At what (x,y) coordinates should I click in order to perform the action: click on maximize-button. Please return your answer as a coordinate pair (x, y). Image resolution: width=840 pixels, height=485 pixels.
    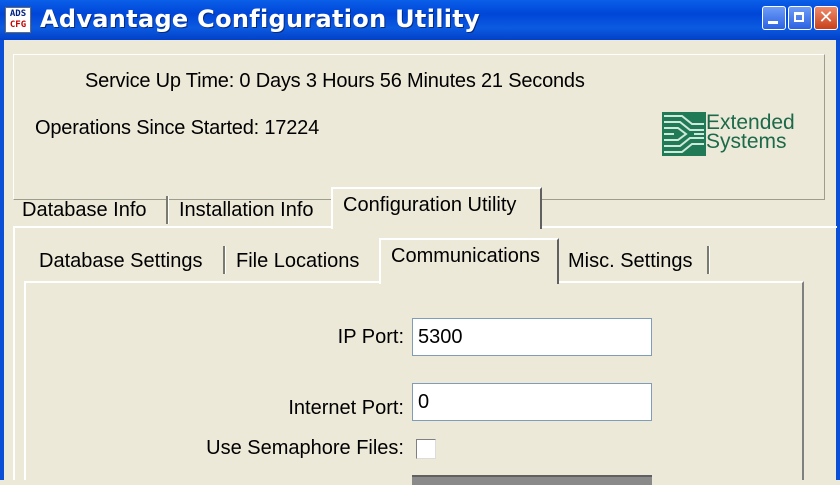
    Looking at the image, I should click on (800, 18).